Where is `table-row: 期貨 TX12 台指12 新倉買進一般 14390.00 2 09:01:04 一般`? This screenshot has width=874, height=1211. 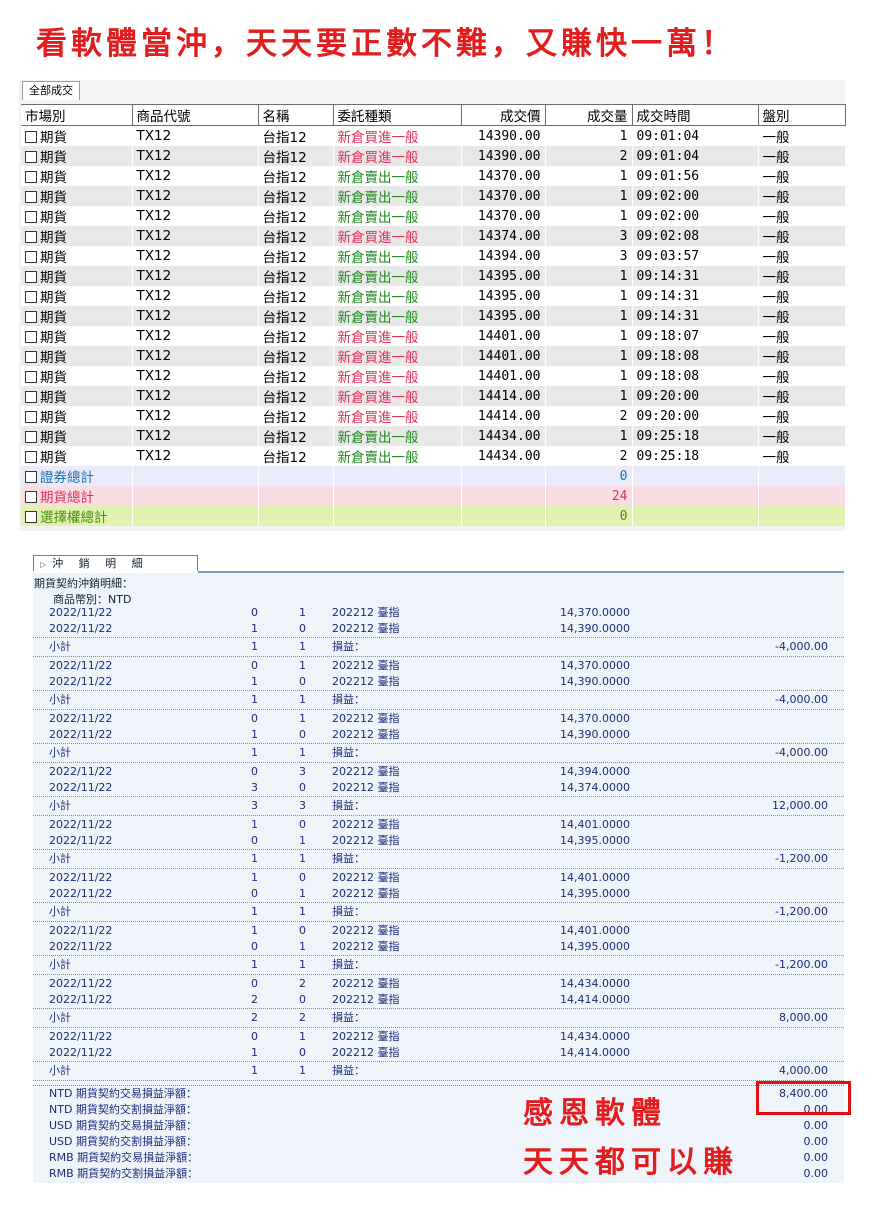 table-row: 期貨 TX12 台指12 新倉買進一般 14390.00 2 09:01:04 一般 is located at coordinates (433, 156).